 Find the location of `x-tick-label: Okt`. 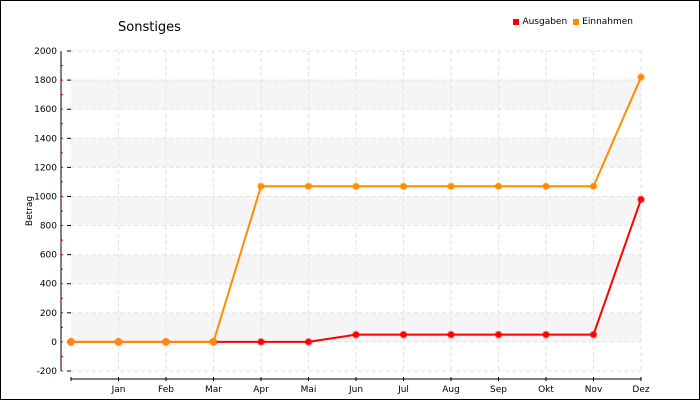

x-tick-label: Okt is located at coordinates (546, 390).